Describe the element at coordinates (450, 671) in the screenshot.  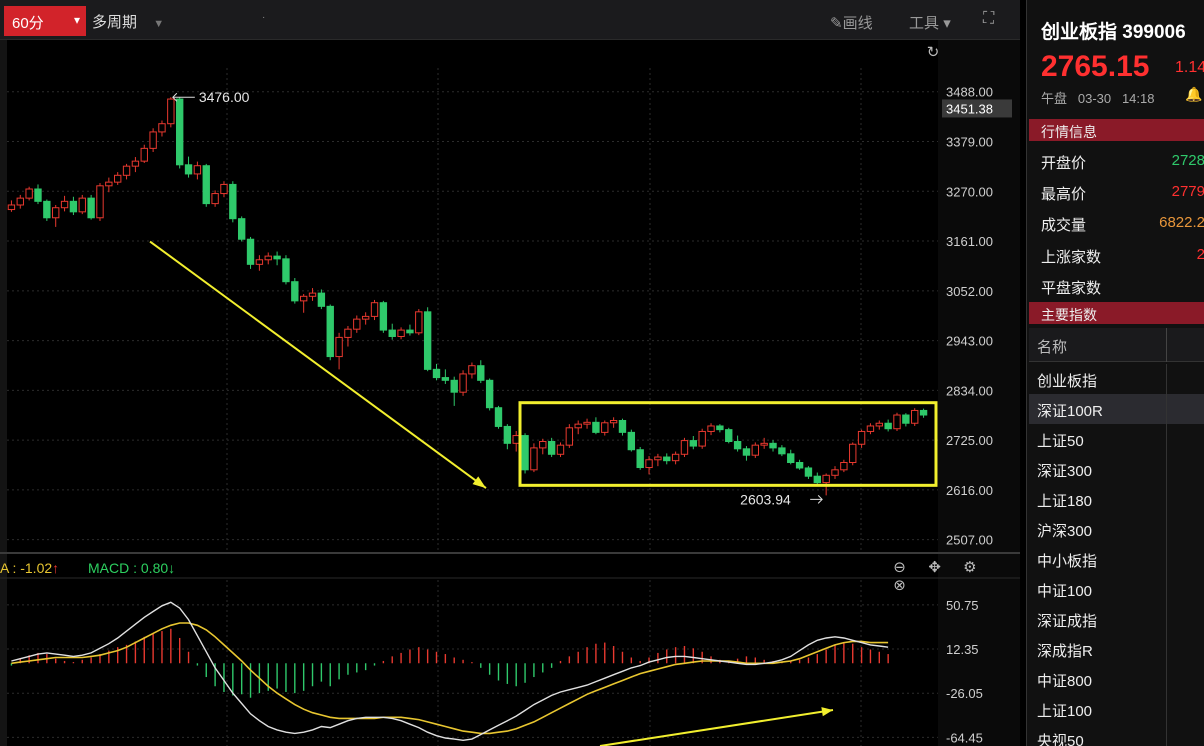
I see `macd-dif-line` at that location.